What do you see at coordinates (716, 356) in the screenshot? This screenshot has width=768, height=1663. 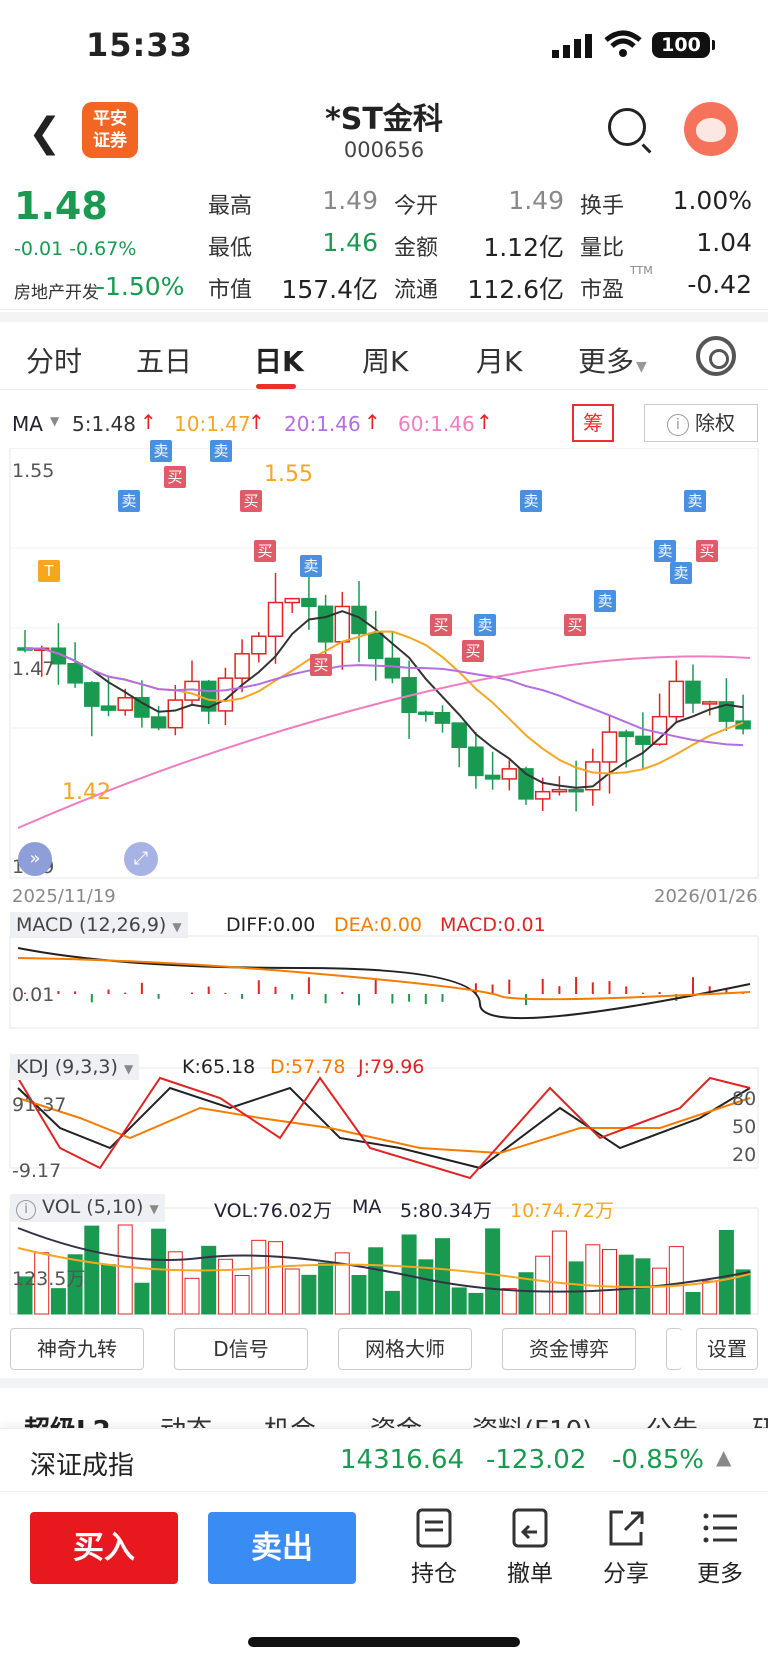 I see `gear-icon` at bounding box center [716, 356].